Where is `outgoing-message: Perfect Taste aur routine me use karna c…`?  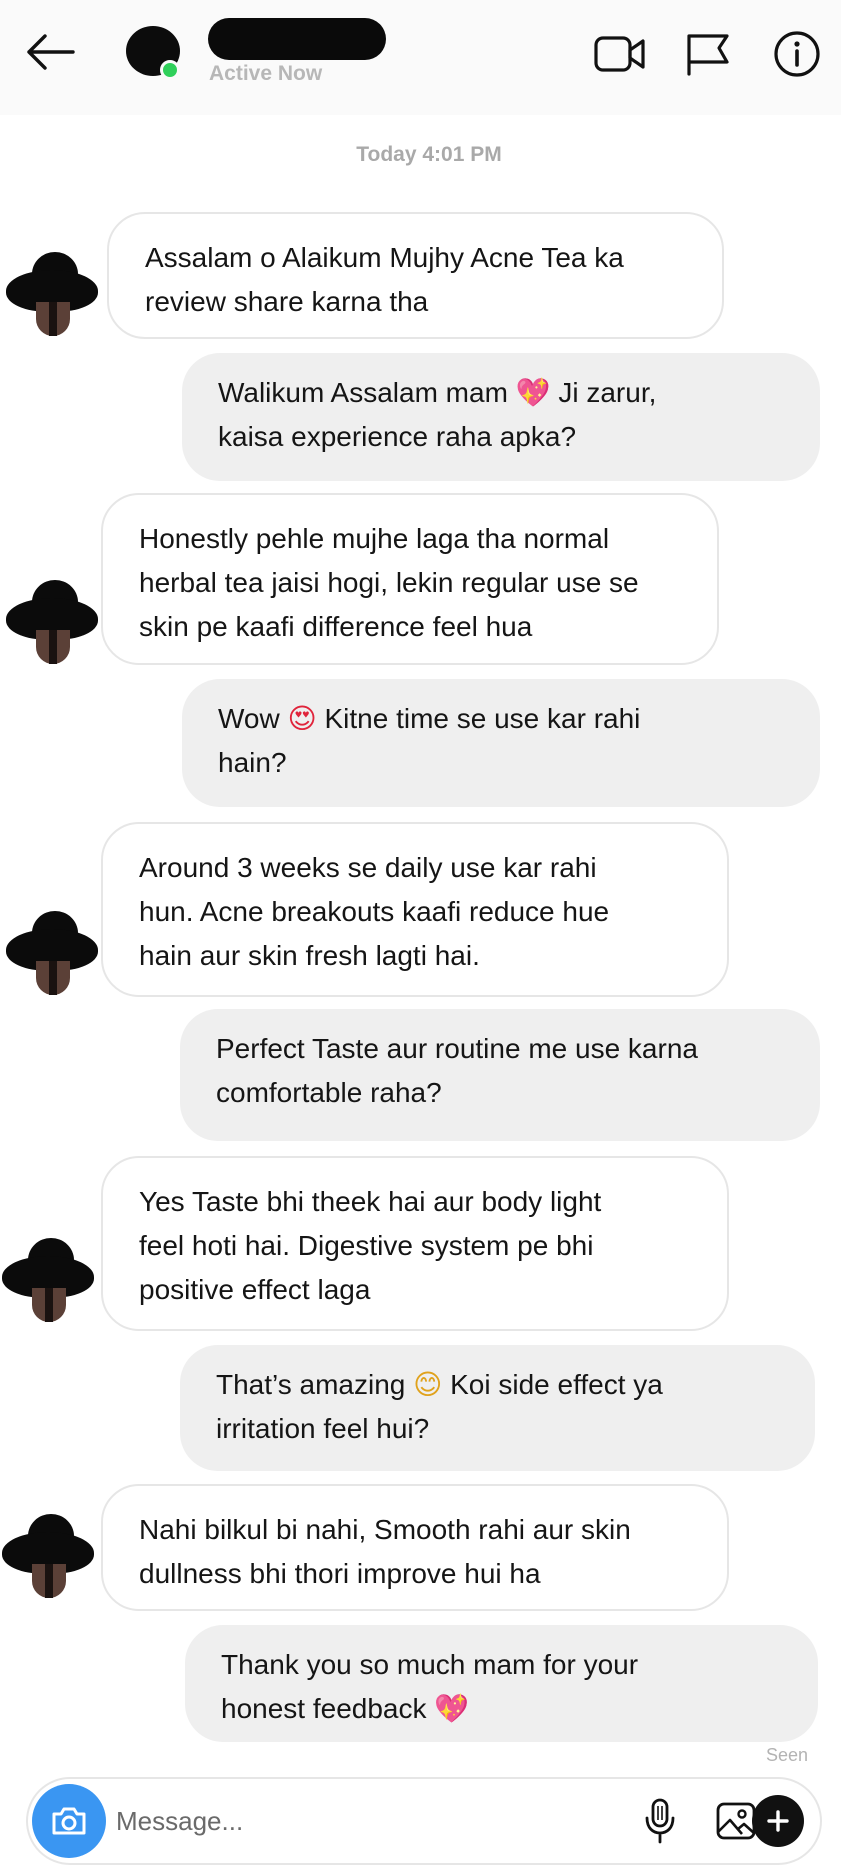
outgoing-message: Perfect Taste aur routine me use karna c… is located at coordinates (500, 1075).